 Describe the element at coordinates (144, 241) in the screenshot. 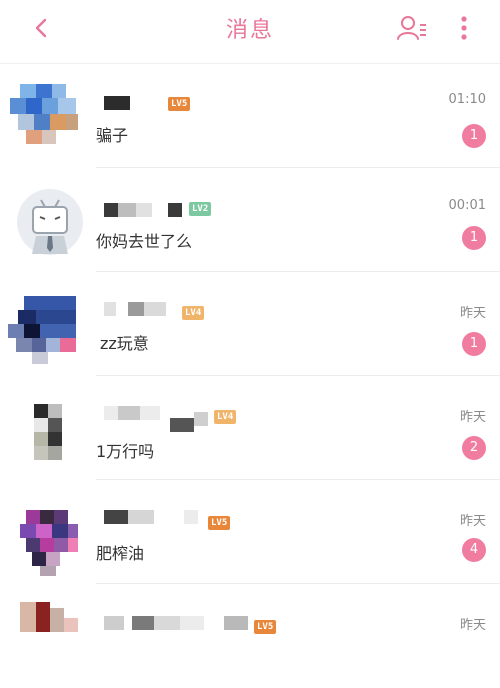

I see `message-preview: 你妈去世了么` at that location.